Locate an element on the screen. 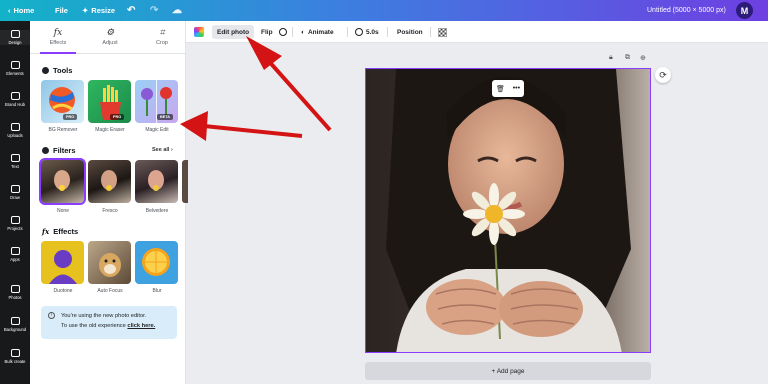 The image size is (768, 384). effect-duotone is located at coordinates (62, 262).